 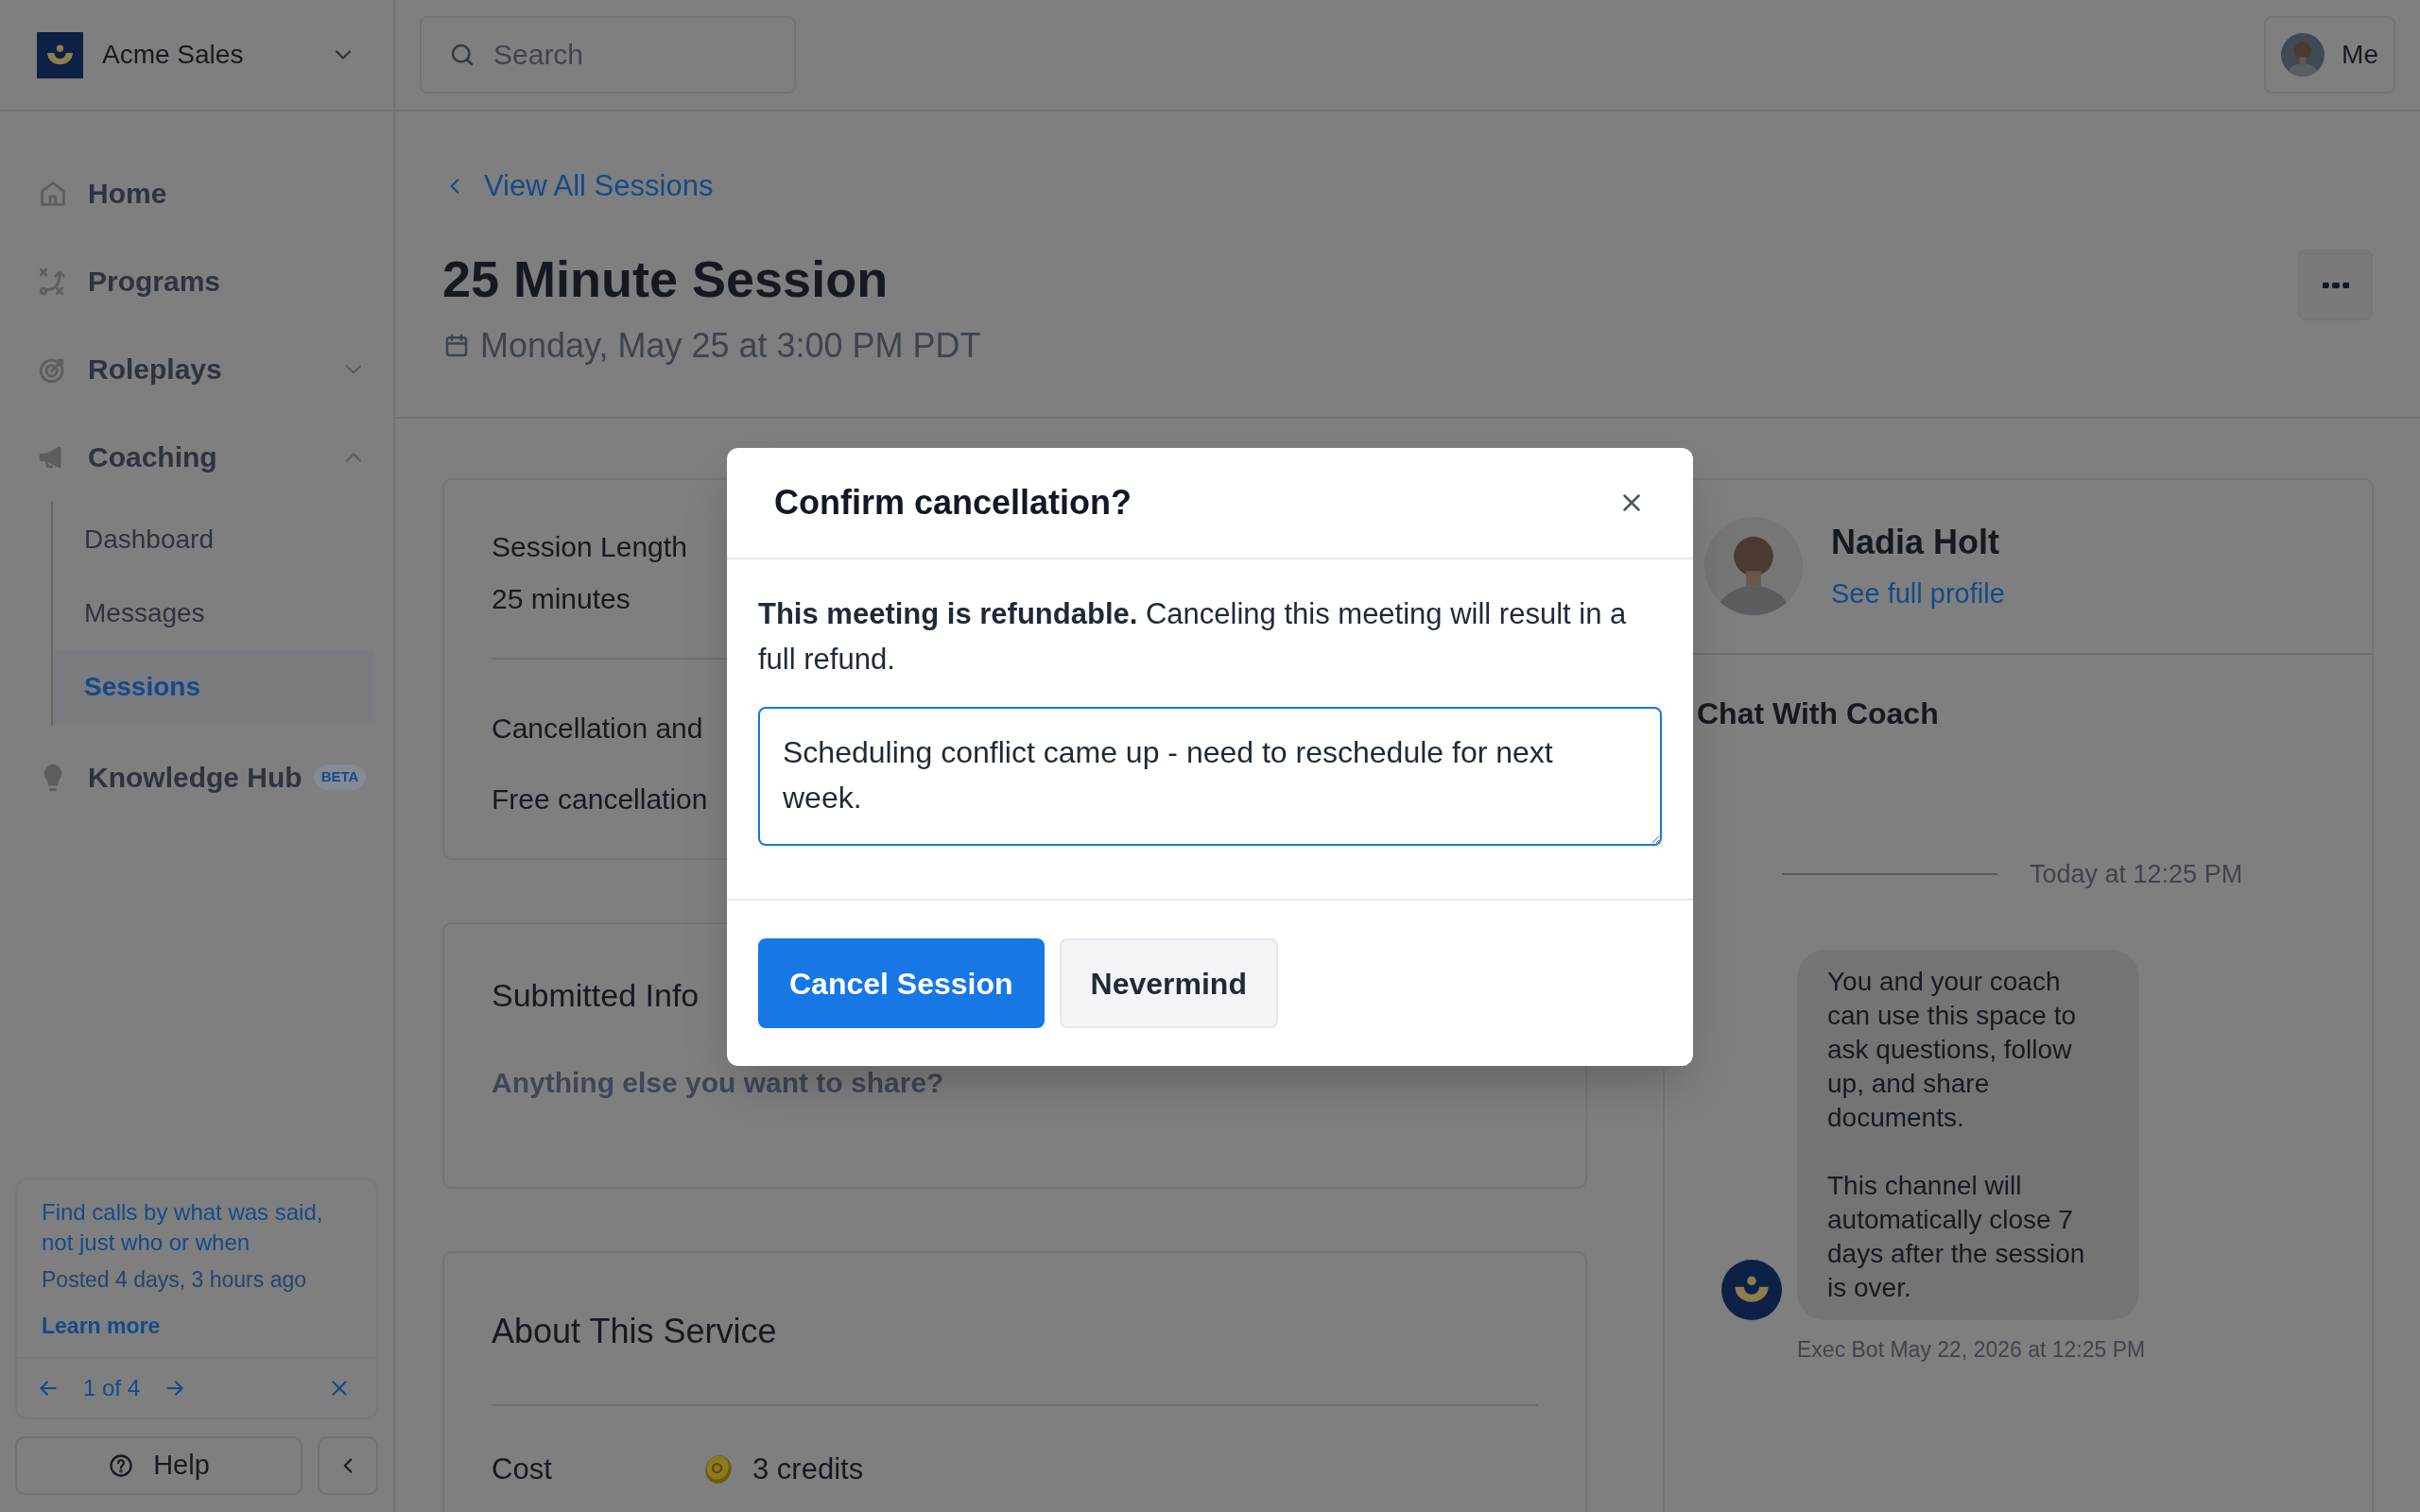 What do you see at coordinates (1952, 1050) in the screenshot?
I see `message-text: You and your coach can use this space to ask questions, follow up, and share documents.` at bounding box center [1952, 1050].